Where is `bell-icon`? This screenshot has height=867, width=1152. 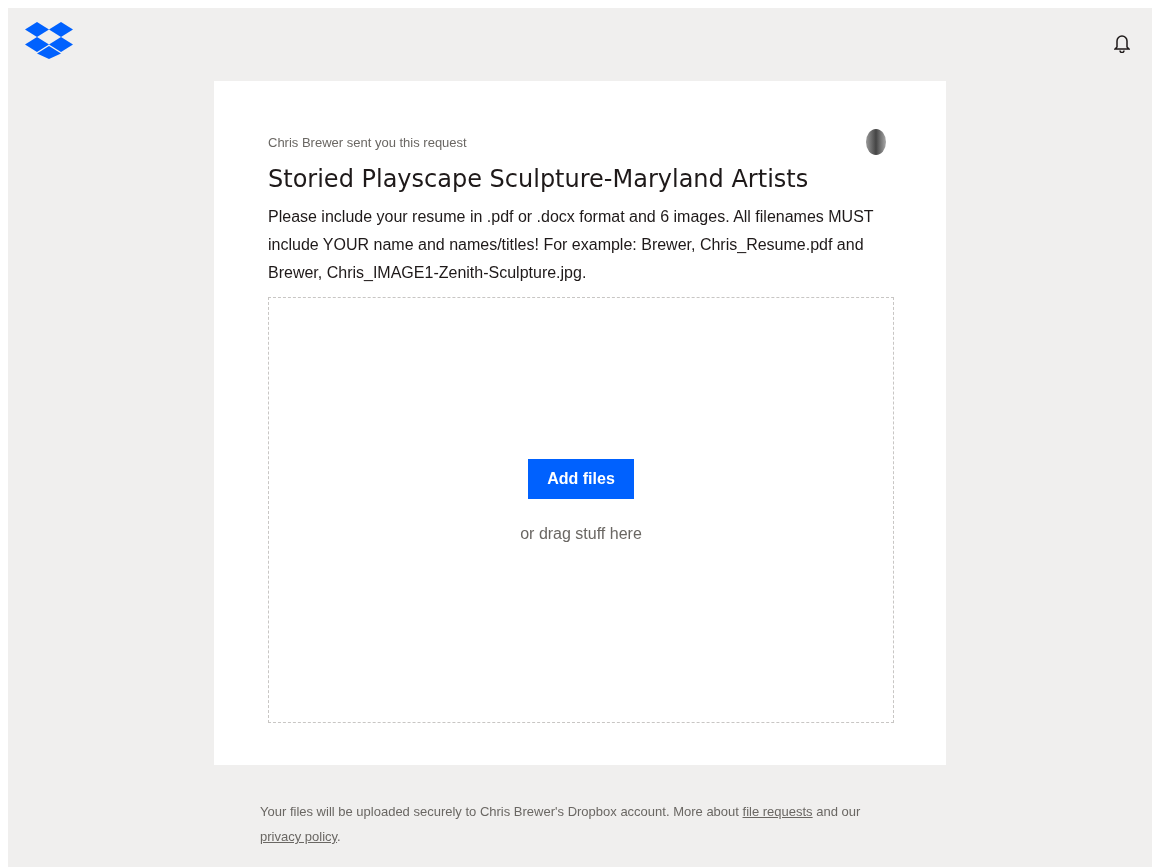 bell-icon is located at coordinates (1122, 43).